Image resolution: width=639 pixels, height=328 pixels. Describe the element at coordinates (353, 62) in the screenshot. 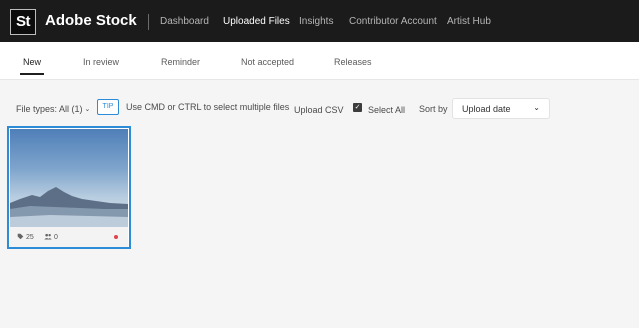

I see `tab-releases: Releases` at that location.